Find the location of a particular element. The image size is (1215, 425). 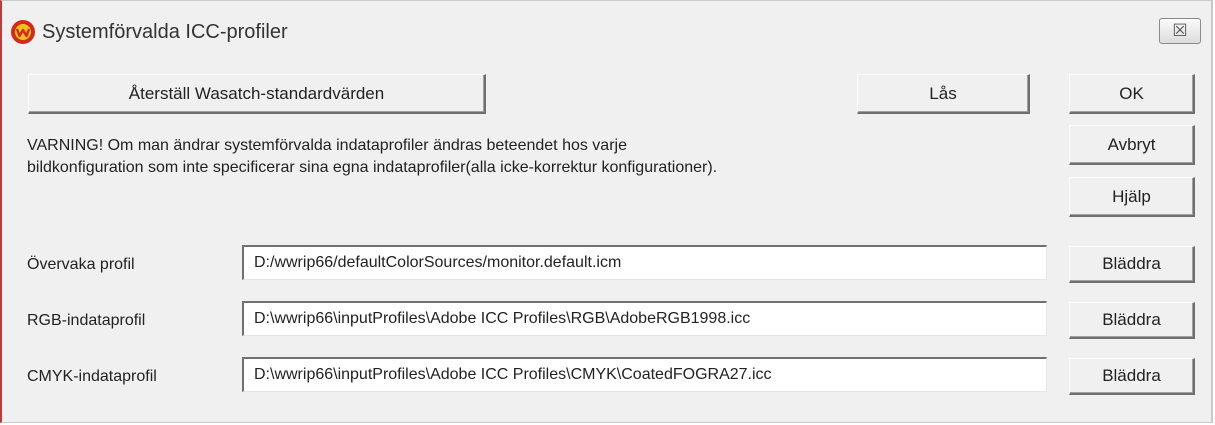

help-label: Hjälp is located at coordinates (1131, 196).